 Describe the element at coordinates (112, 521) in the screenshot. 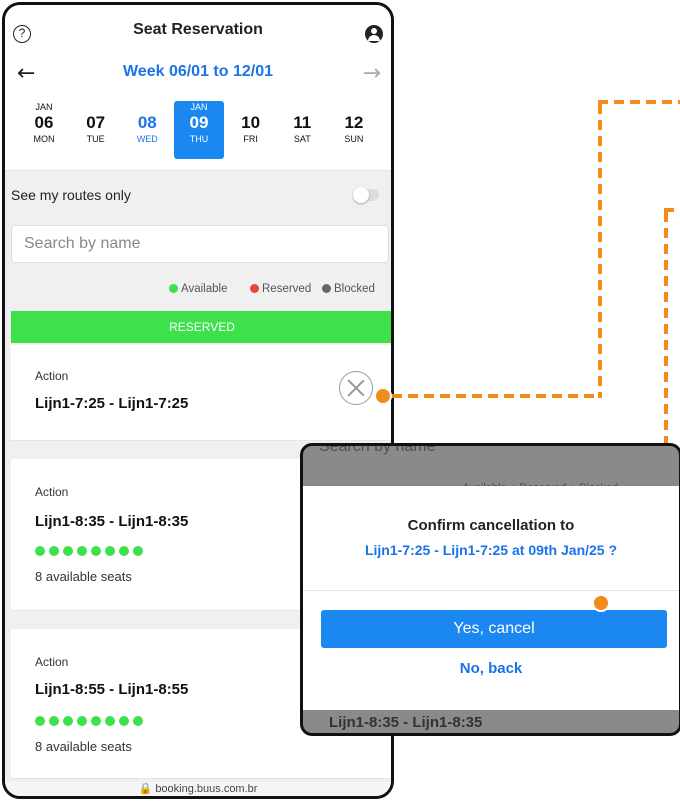

I see `card-route: Lijn1-8:35 - Lijn1-8:35` at that location.